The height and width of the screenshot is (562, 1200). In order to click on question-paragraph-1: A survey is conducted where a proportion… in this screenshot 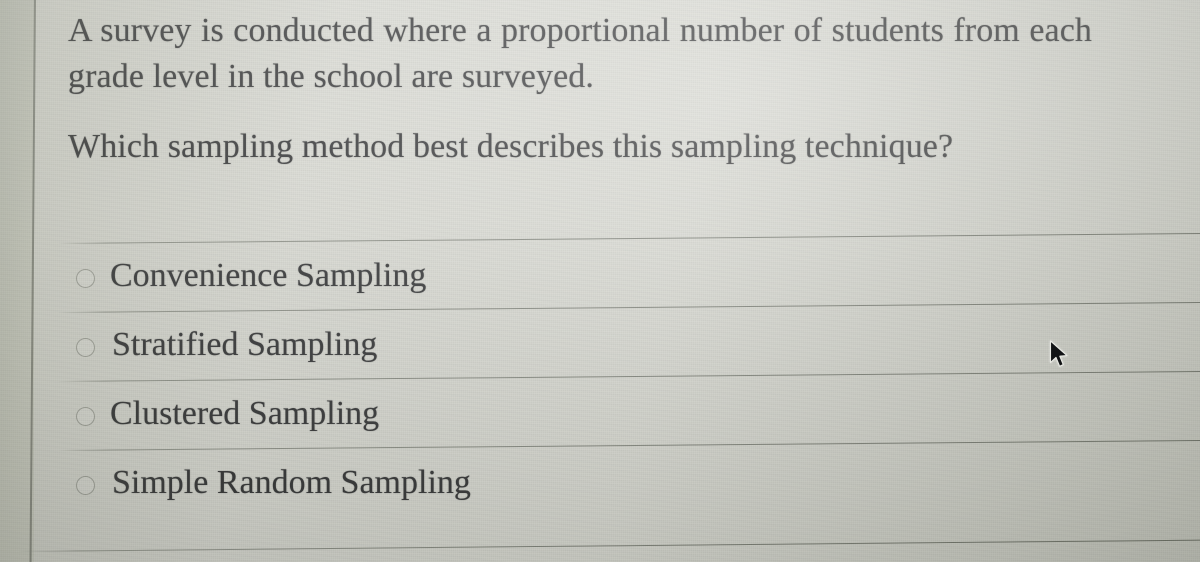, I will do `click(580, 53)`.